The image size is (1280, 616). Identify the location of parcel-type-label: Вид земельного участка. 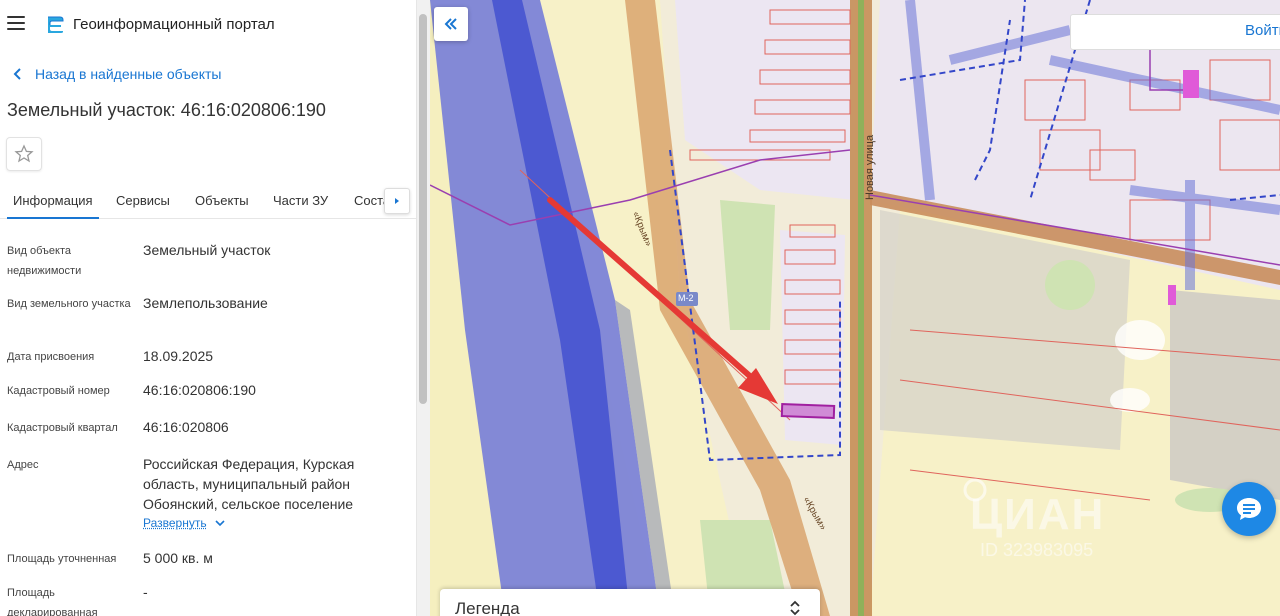
(69, 304).